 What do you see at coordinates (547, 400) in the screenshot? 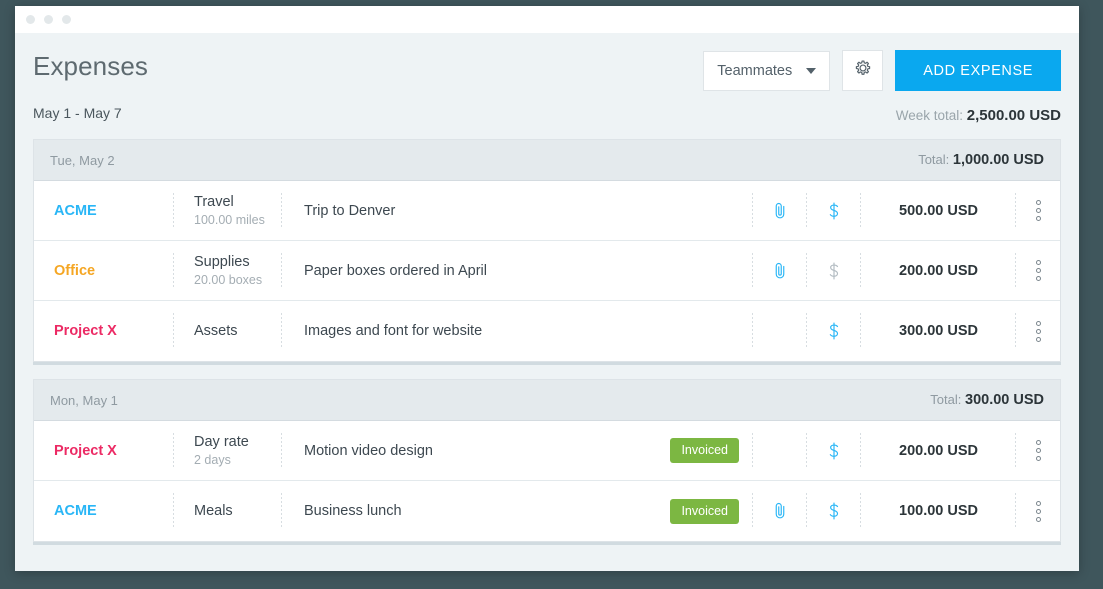
I see `group-header: Mon, May 1 Total: 300.00 USD` at bounding box center [547, 400].